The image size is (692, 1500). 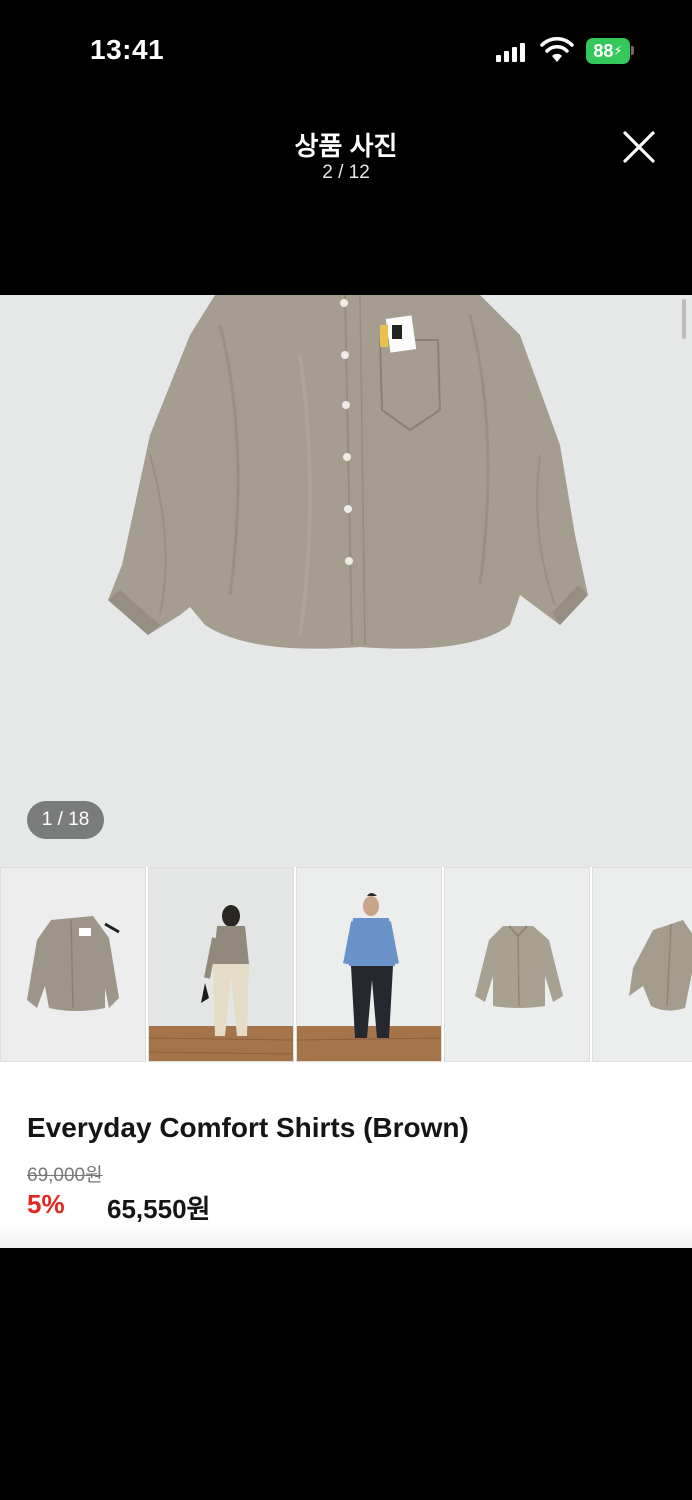 I want to click on close-icon, so click(x=639, y=147).